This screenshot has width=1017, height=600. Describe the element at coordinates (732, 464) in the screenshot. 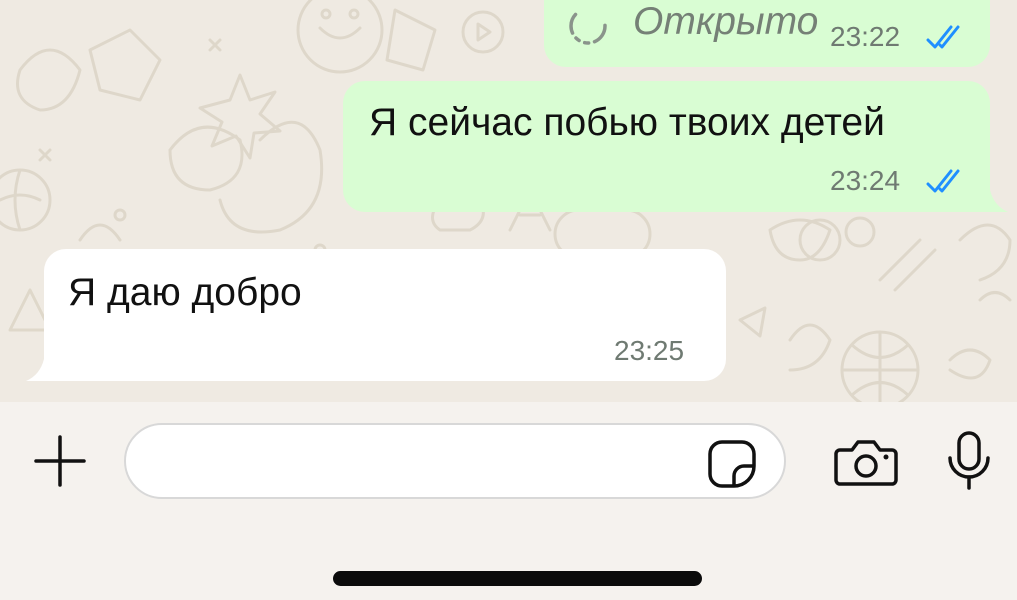

I see `sticker-icon` at that location.